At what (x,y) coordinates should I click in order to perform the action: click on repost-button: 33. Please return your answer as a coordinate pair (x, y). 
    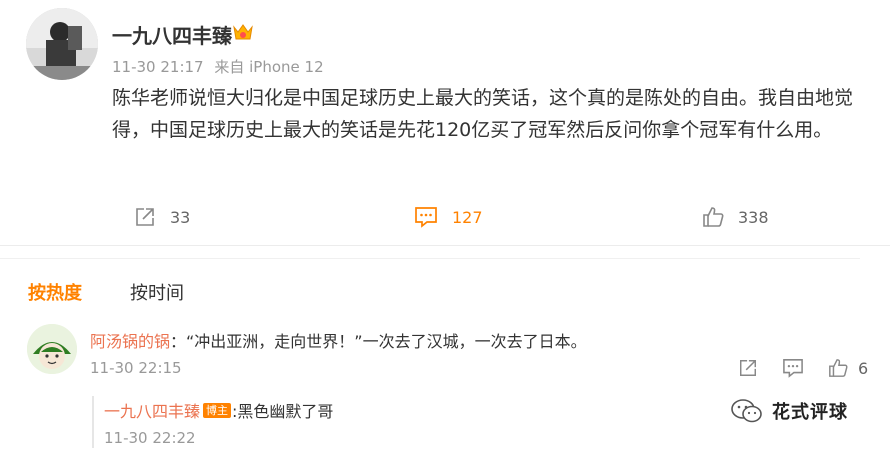
    Looking at the image, I should click on (162, 217).